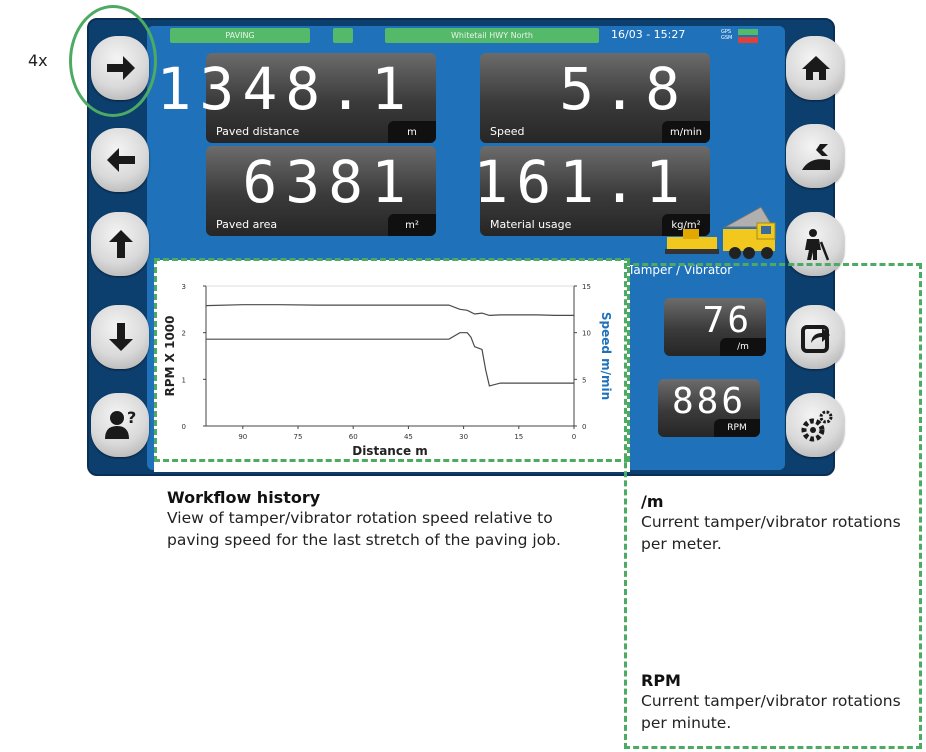 Image resolution: width=926 pixels, height=752 pixels. I want to click on paved-distance-label: Paved distance, so click(258, 131).